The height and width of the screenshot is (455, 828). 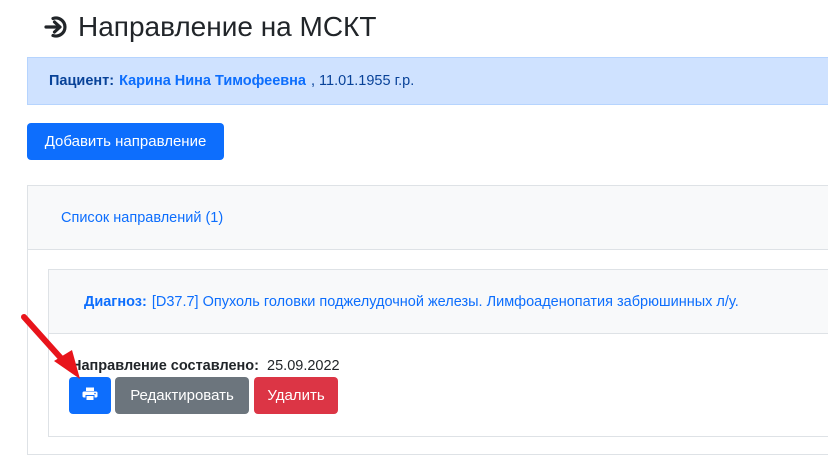 I want to click on referrals-list-link: Список направлений (1), so click(x=142, y=218).